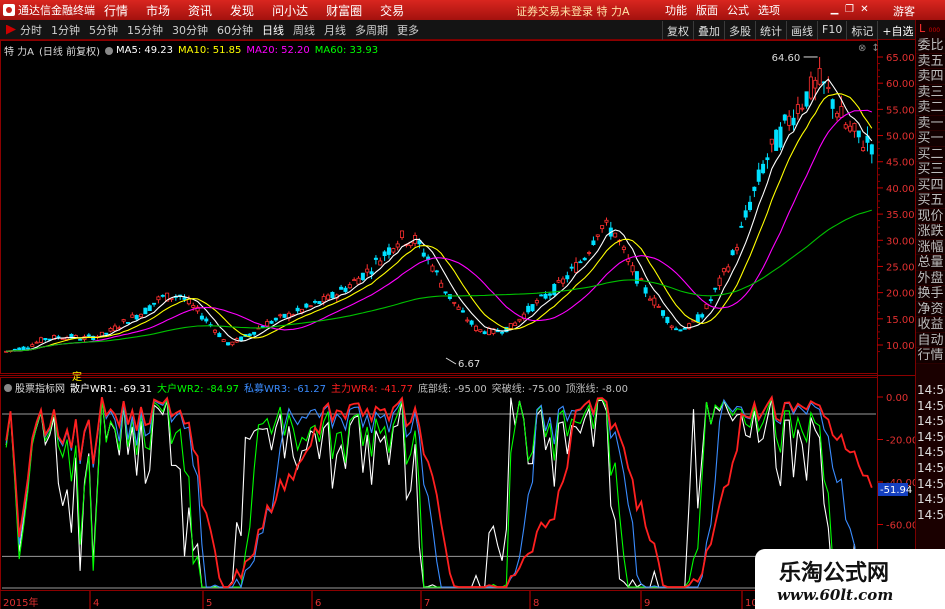 The width and height of the screenshot is (945, 609). Describe the element at coordinates (930, 216) in the screenshot. I see `side-panel-item: 现价` at that location.